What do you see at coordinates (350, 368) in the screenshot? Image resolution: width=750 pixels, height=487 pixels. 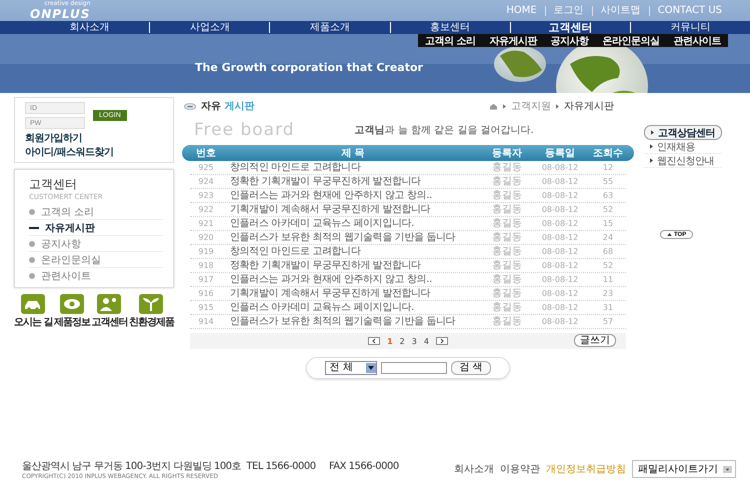 I see `search-scope-dropdown: 전 체` at bounding box center [350, 368].